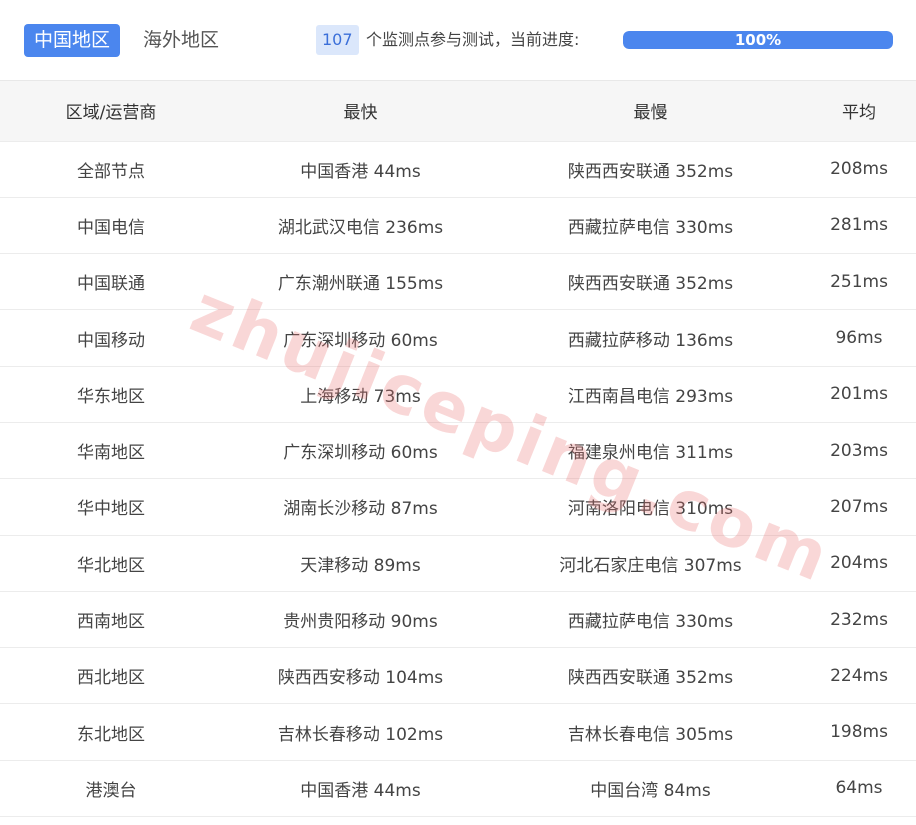 This screenshot has height=825, width=916. What do you see at coordinates (859, 732) in the screenshot?
I see `cell-average: 198ms` at bounding box center [859, 732].